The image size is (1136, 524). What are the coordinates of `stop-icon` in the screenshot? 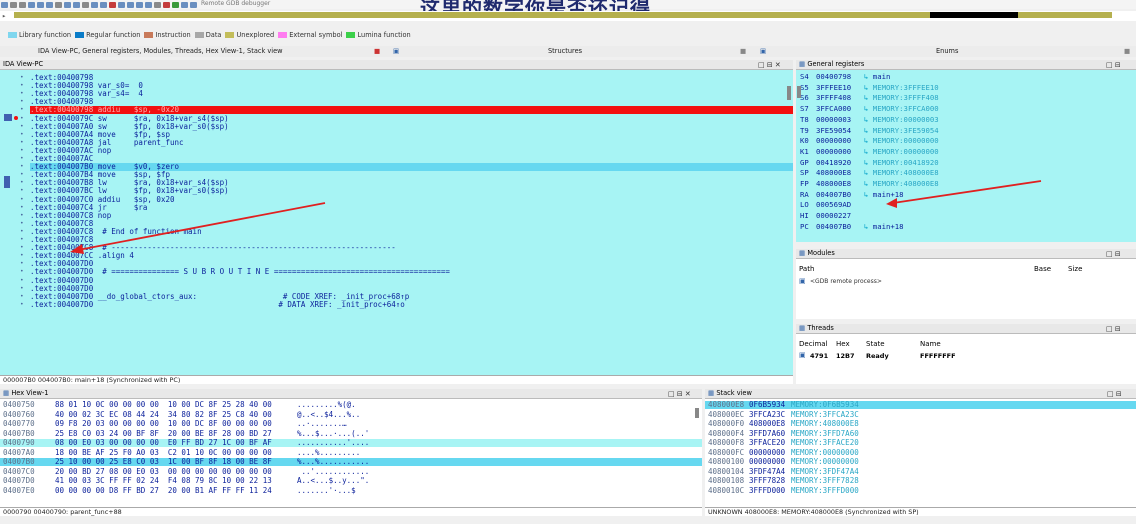 It's located at (193, 4).